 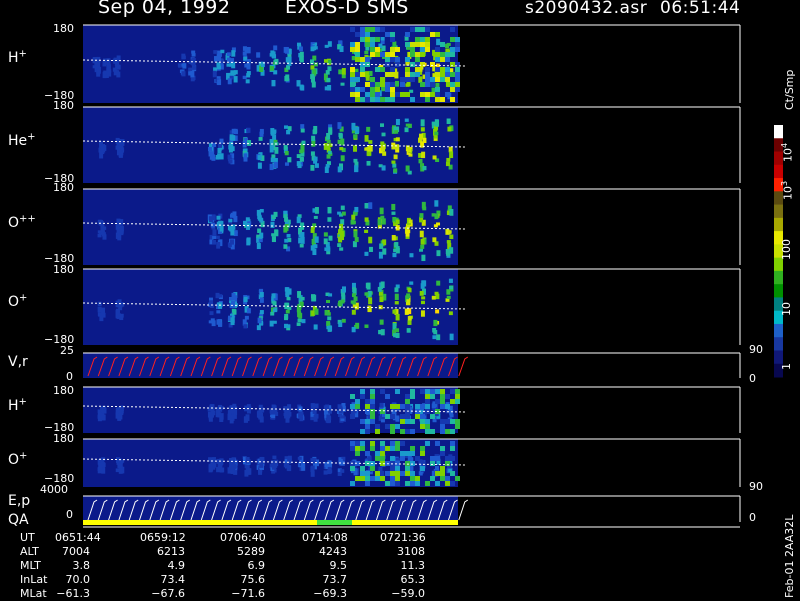 I want to click on footer-row-label-inlat: InLat, so click(x=34, y=579).